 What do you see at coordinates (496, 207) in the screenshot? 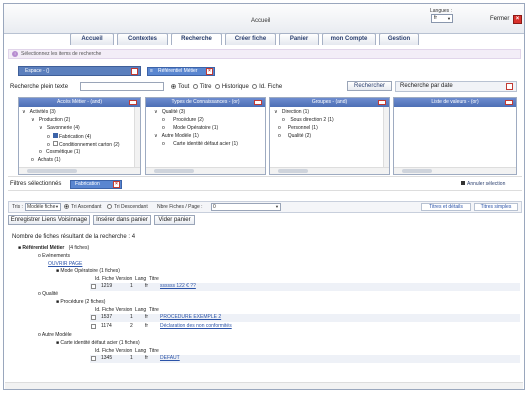
I see `view-titles-simple: Titres simples` at bounding box center [496, 207].